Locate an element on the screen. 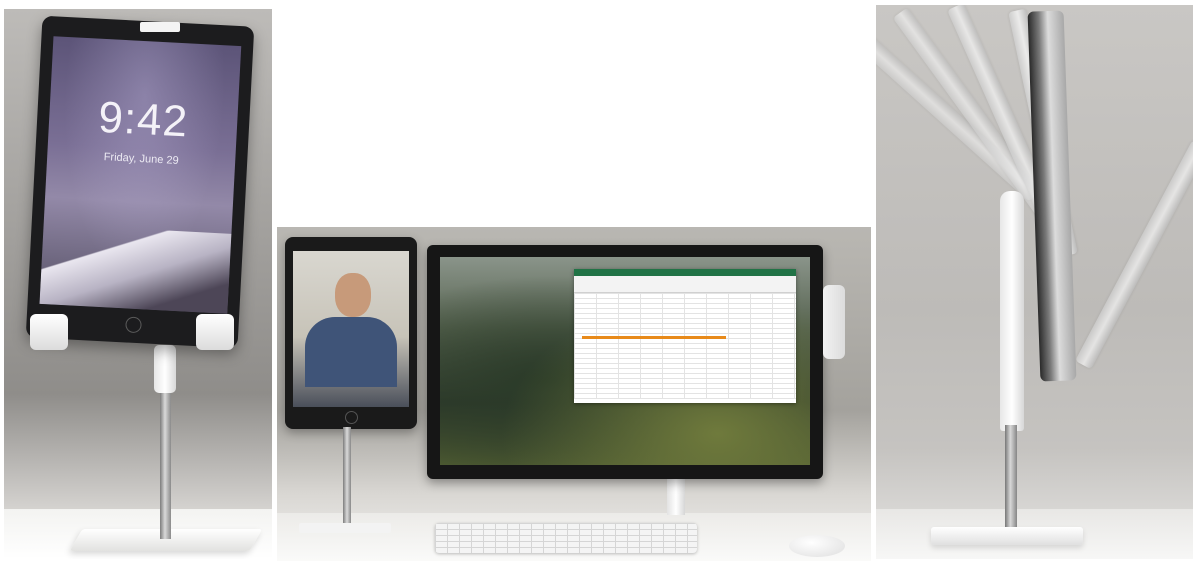  lock-screen-date: Friday, June 29 is located at coordinates (141, 159).